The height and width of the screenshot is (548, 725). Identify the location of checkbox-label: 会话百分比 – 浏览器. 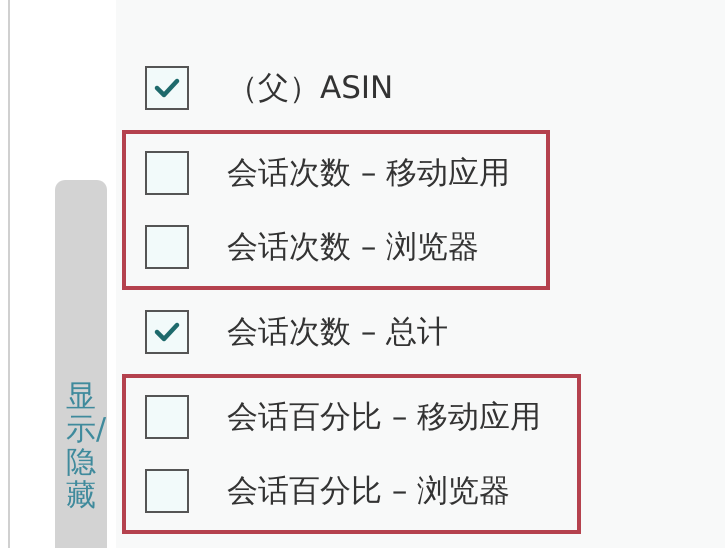
(368, 491).